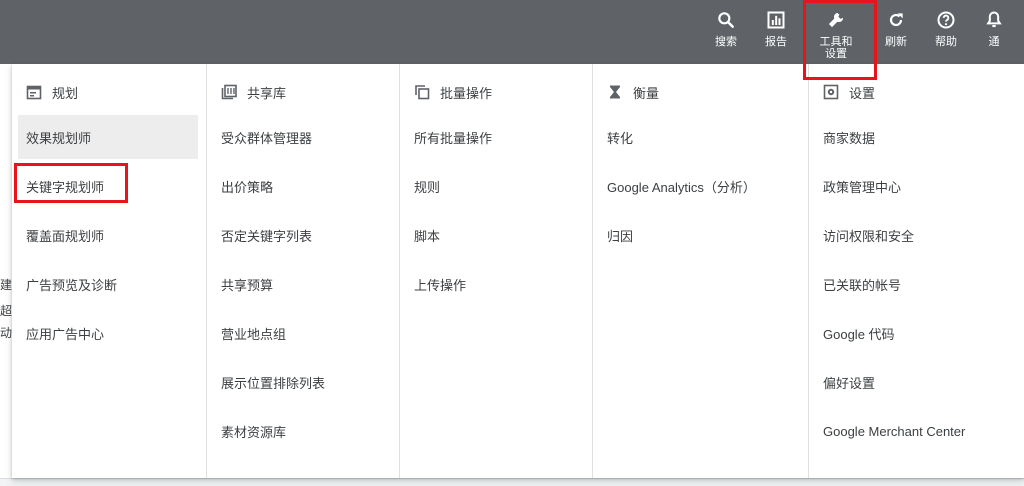  I want to click on column-heading: 衡量, so click(633, 92).